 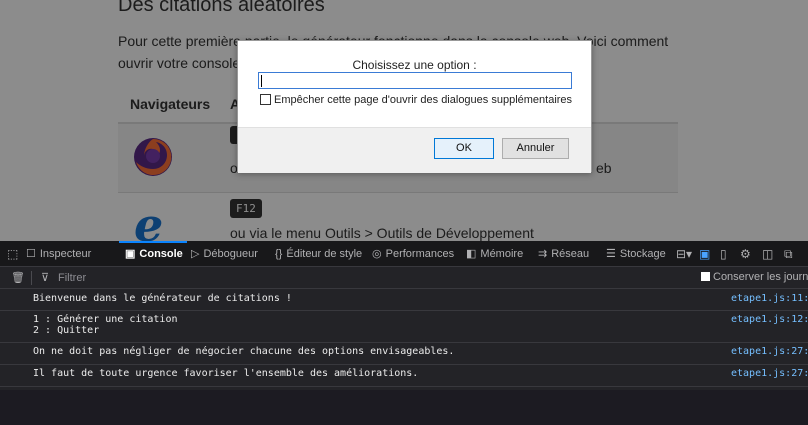 I want to click on network-icon: ⇉, so click(x=543, y=254).